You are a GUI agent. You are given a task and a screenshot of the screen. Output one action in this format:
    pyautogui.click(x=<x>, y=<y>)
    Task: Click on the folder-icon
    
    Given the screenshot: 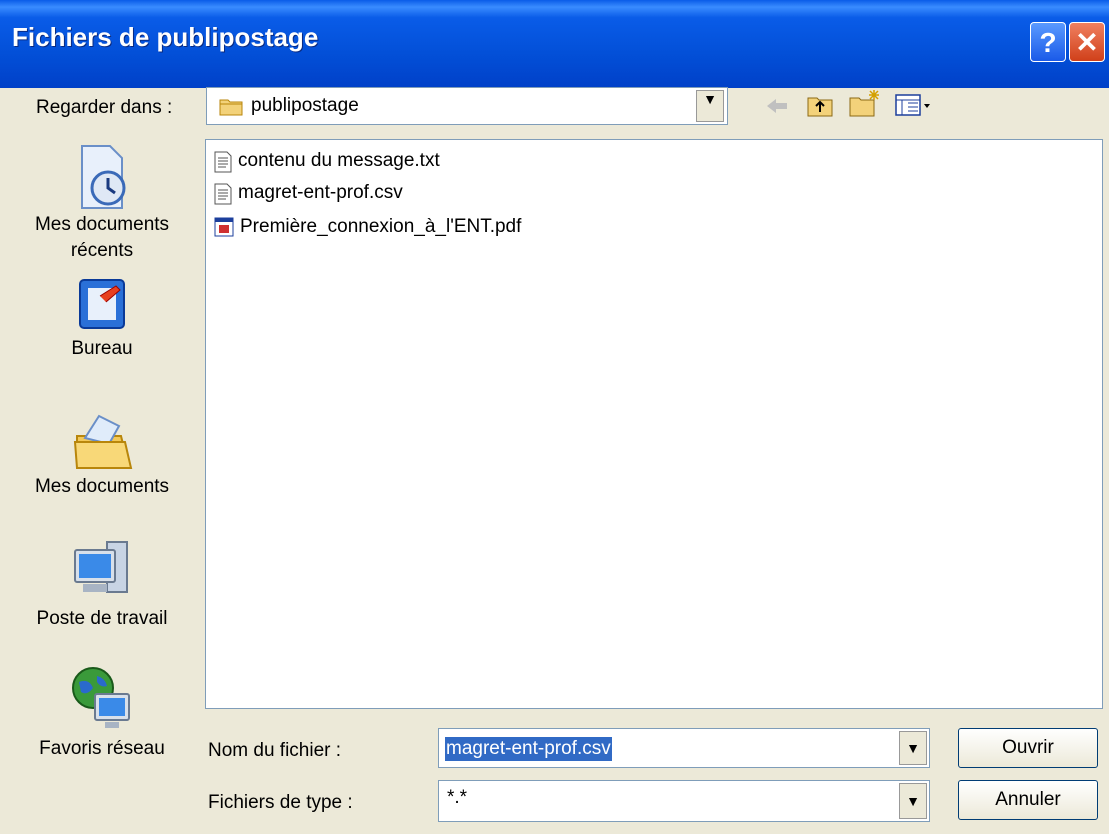 What is the action you would take?
    pyautogui.click(x=231, y=107)
    